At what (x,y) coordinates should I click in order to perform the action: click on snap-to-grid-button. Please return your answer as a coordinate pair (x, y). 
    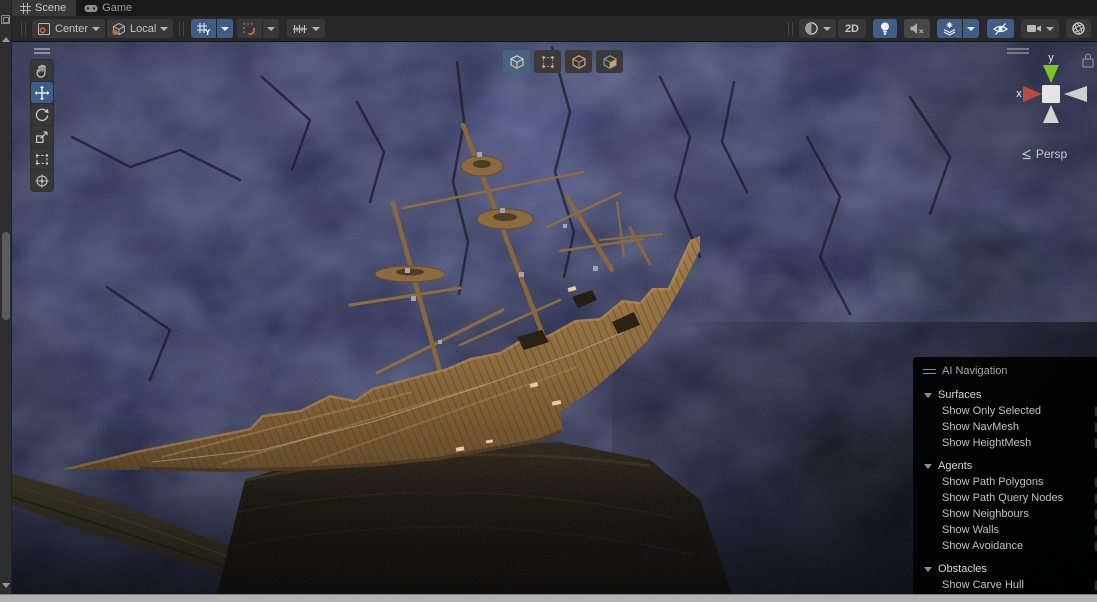
    Looking at the image, I should click on (250, 28).